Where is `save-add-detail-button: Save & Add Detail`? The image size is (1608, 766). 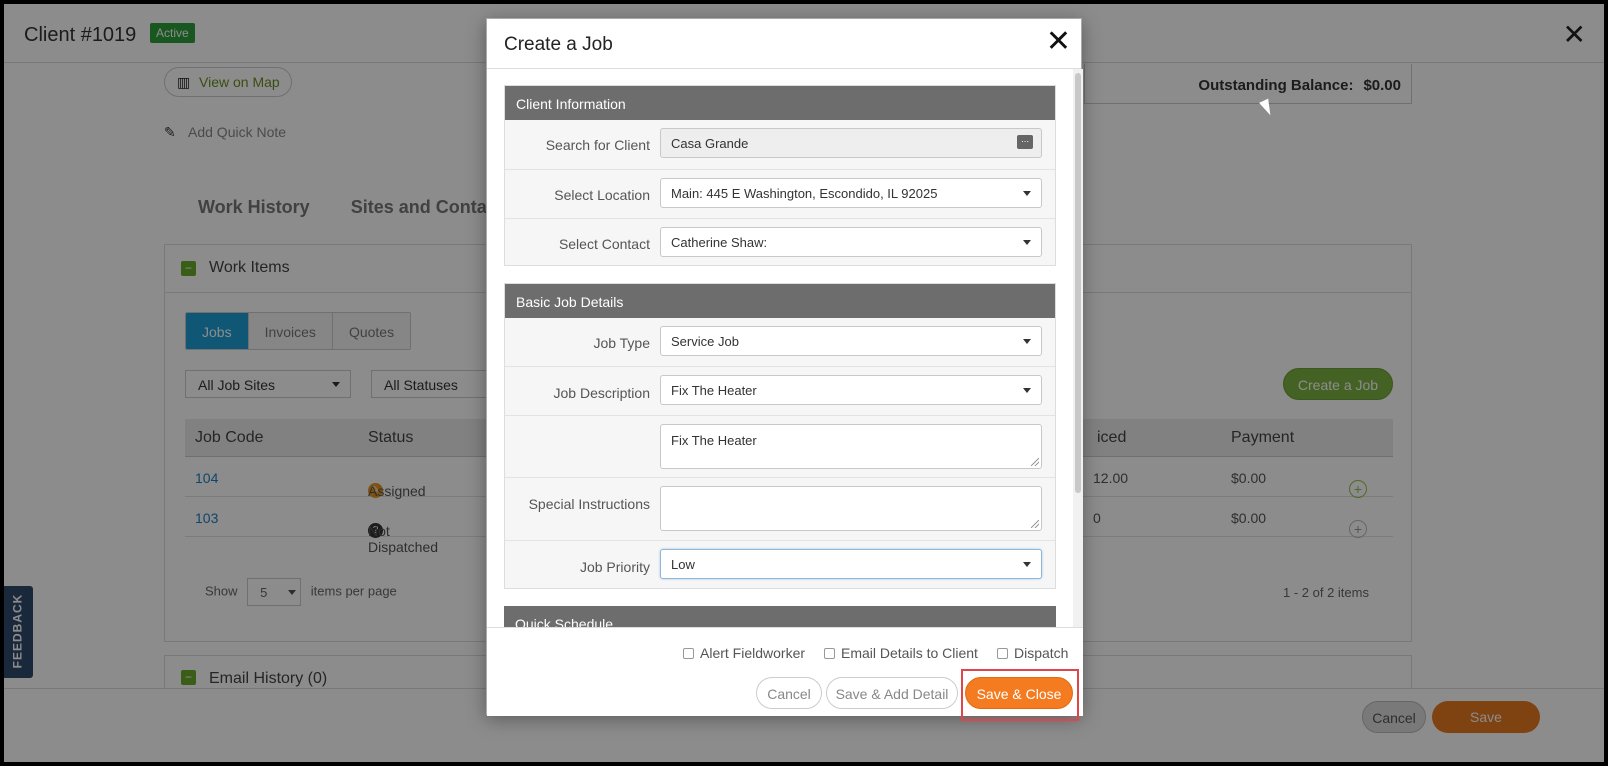 save-add-detail-button: Save & Add Detail is located at coordinates (892, 693).